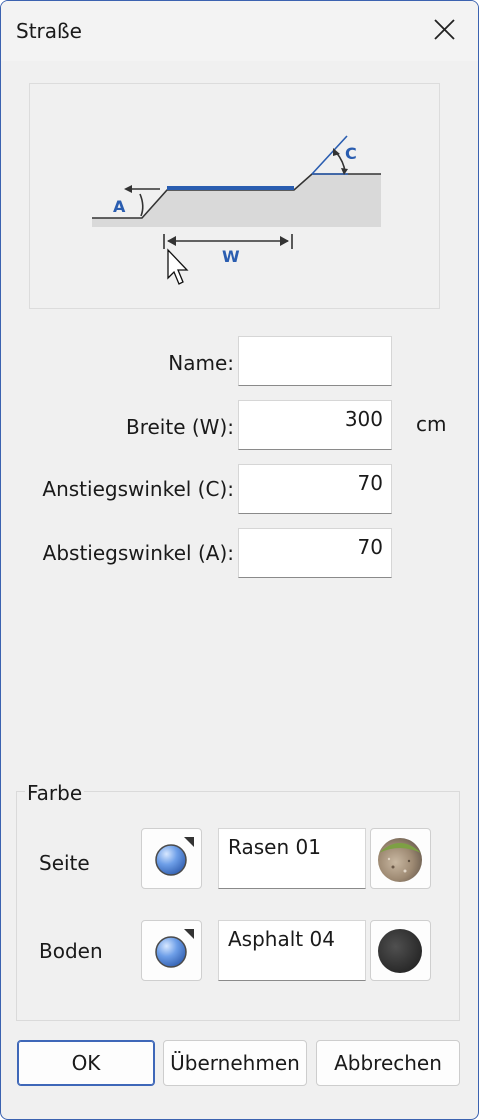 This screenshot has width=479, height=1120. I want to click on fall-angle-field: 70, so click(315, 553).